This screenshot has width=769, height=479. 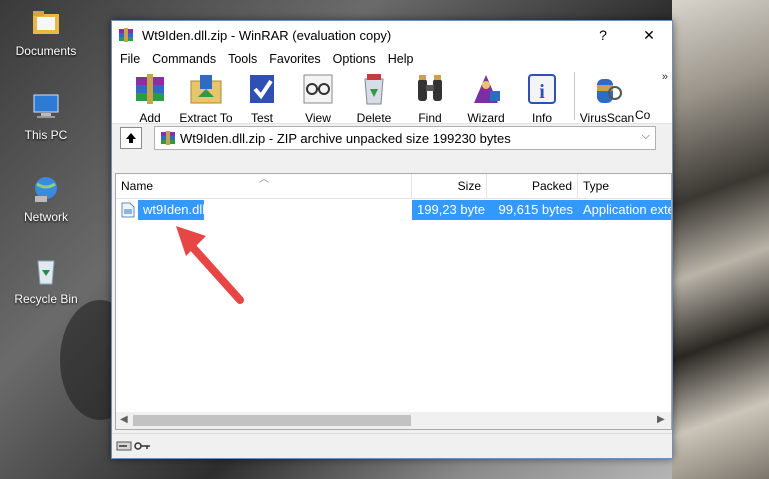 What do you see at coordinates (430, 118) in the screenshot?
I see `find-label: Find` at bounding box center [430, 118].